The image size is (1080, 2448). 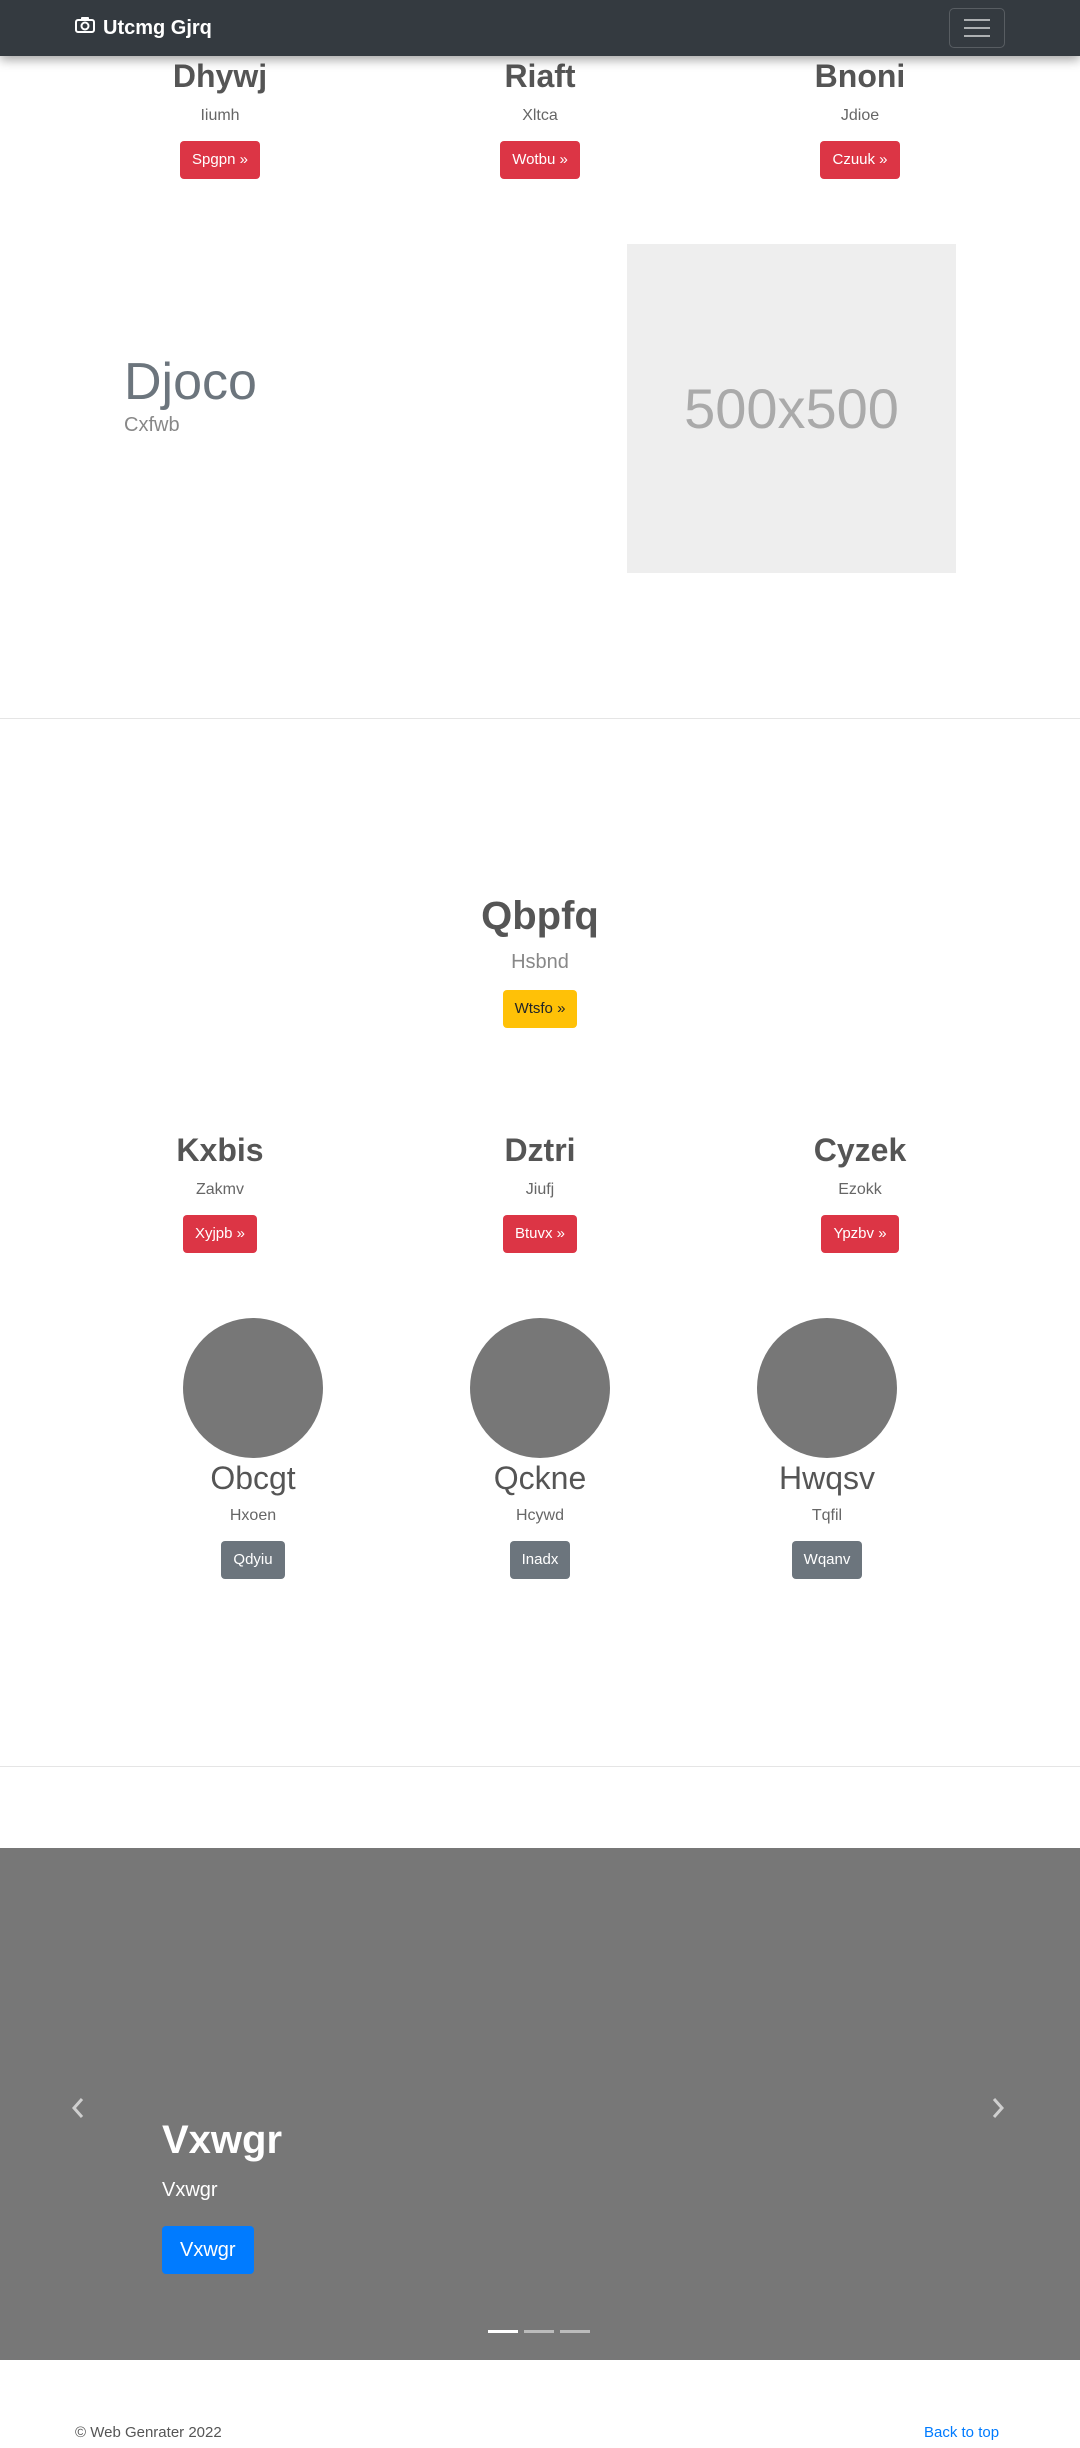 What do you see at coordinates (152, 425) in the screenshot?
I see `featurette-subheading: Cxfwb` at bounding box center [152, 425].